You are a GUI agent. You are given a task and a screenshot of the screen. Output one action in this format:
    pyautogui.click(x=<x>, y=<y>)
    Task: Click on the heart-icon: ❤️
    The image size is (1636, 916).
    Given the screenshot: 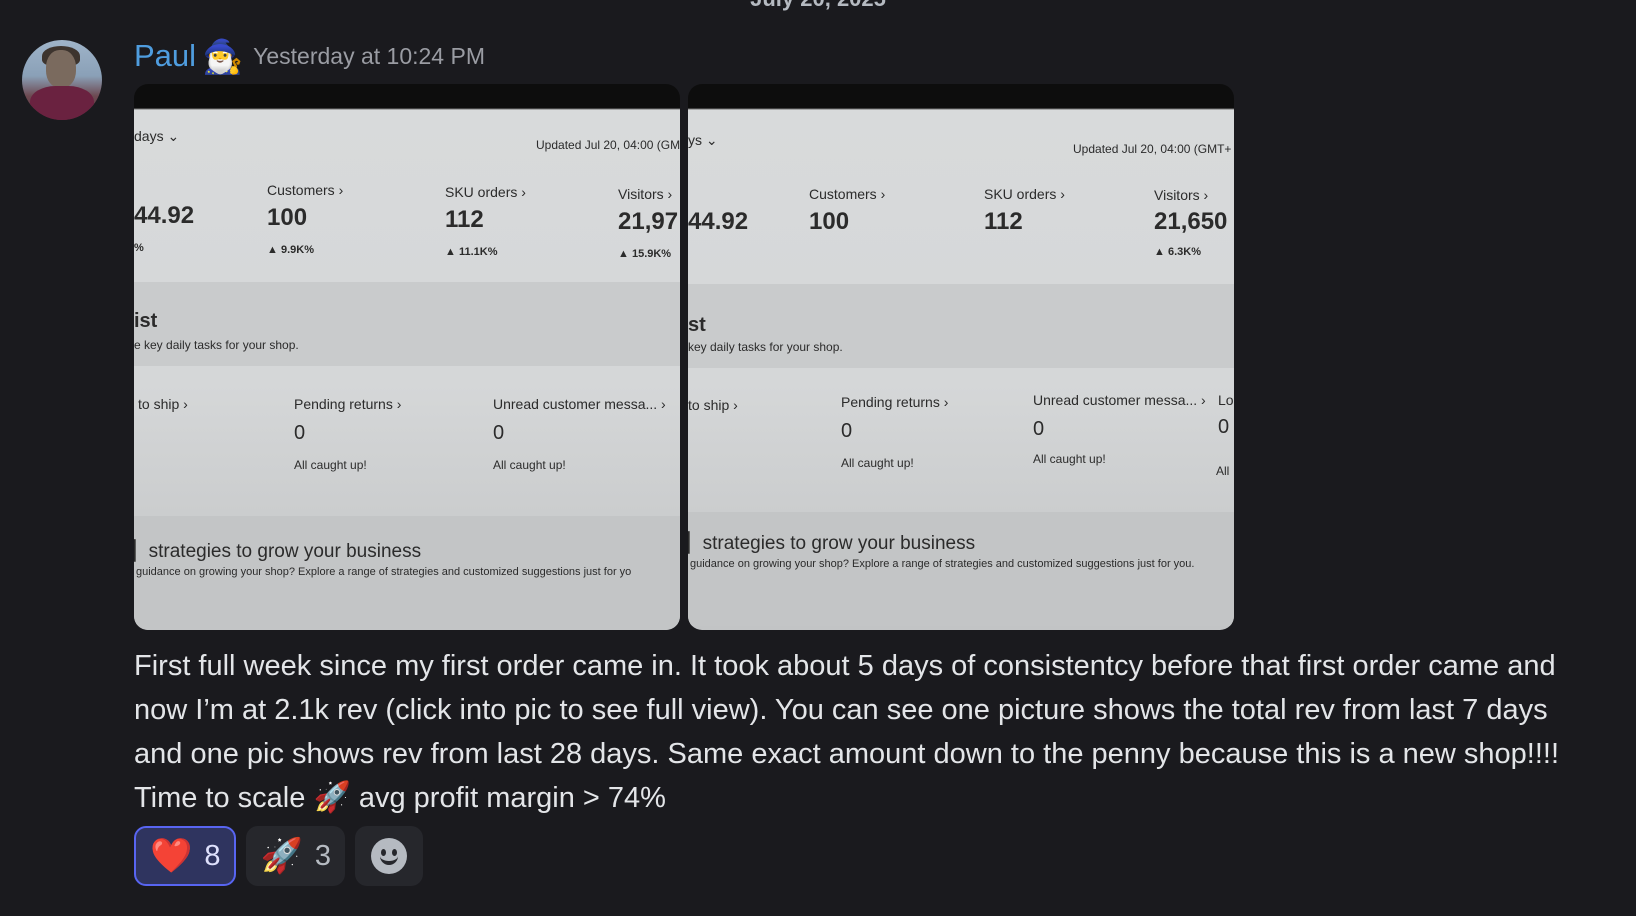 What is the action you would take?
    pyautogui.click(x=171, y=856)
    